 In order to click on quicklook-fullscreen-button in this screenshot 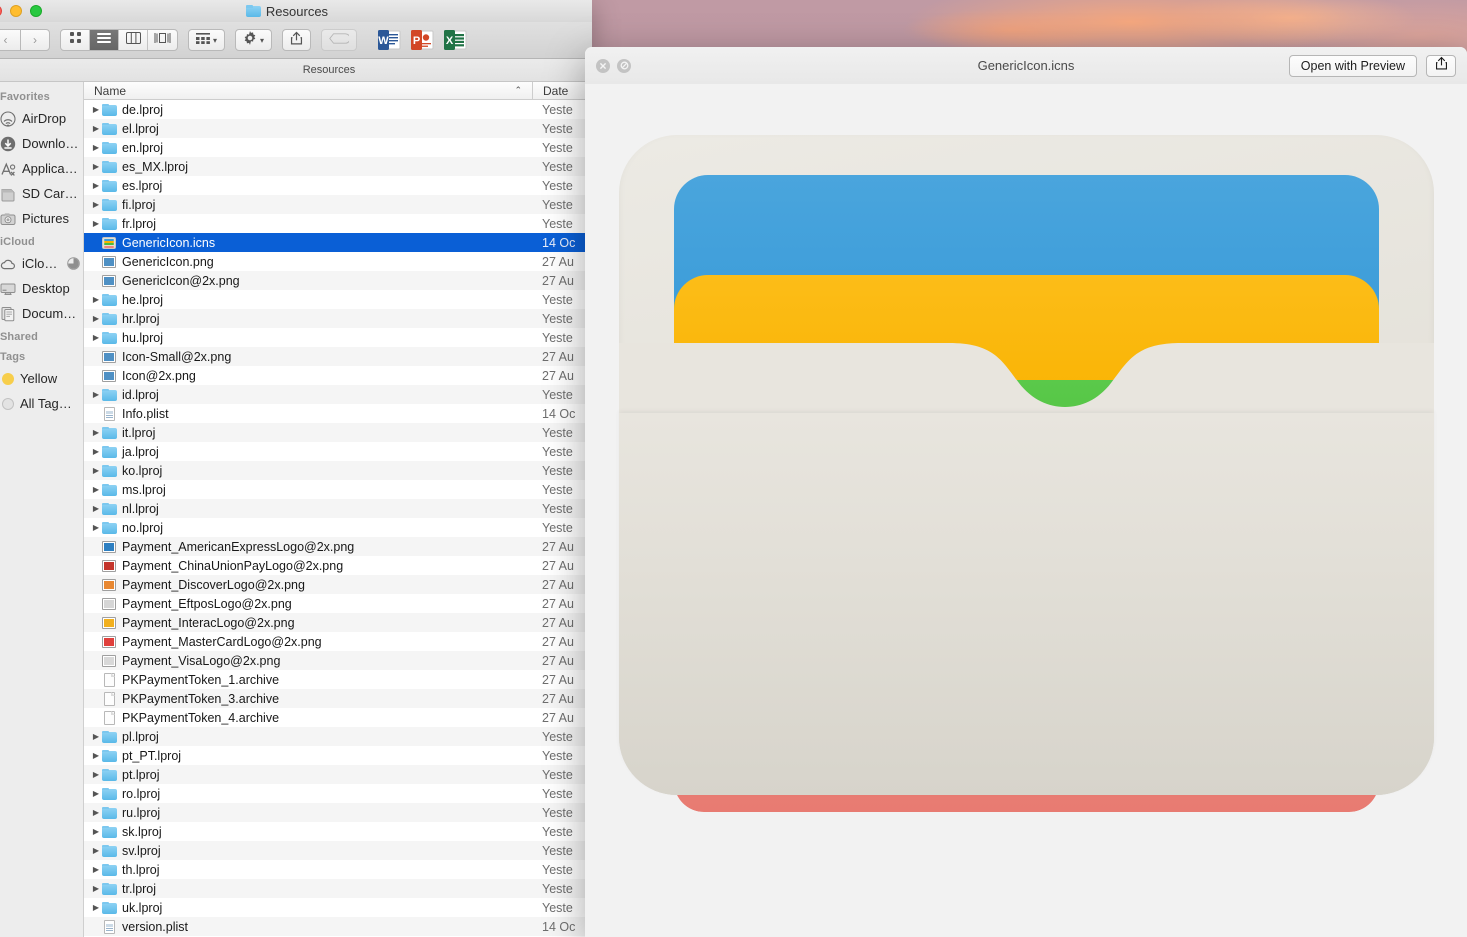, I will do `click(624, 65)`.